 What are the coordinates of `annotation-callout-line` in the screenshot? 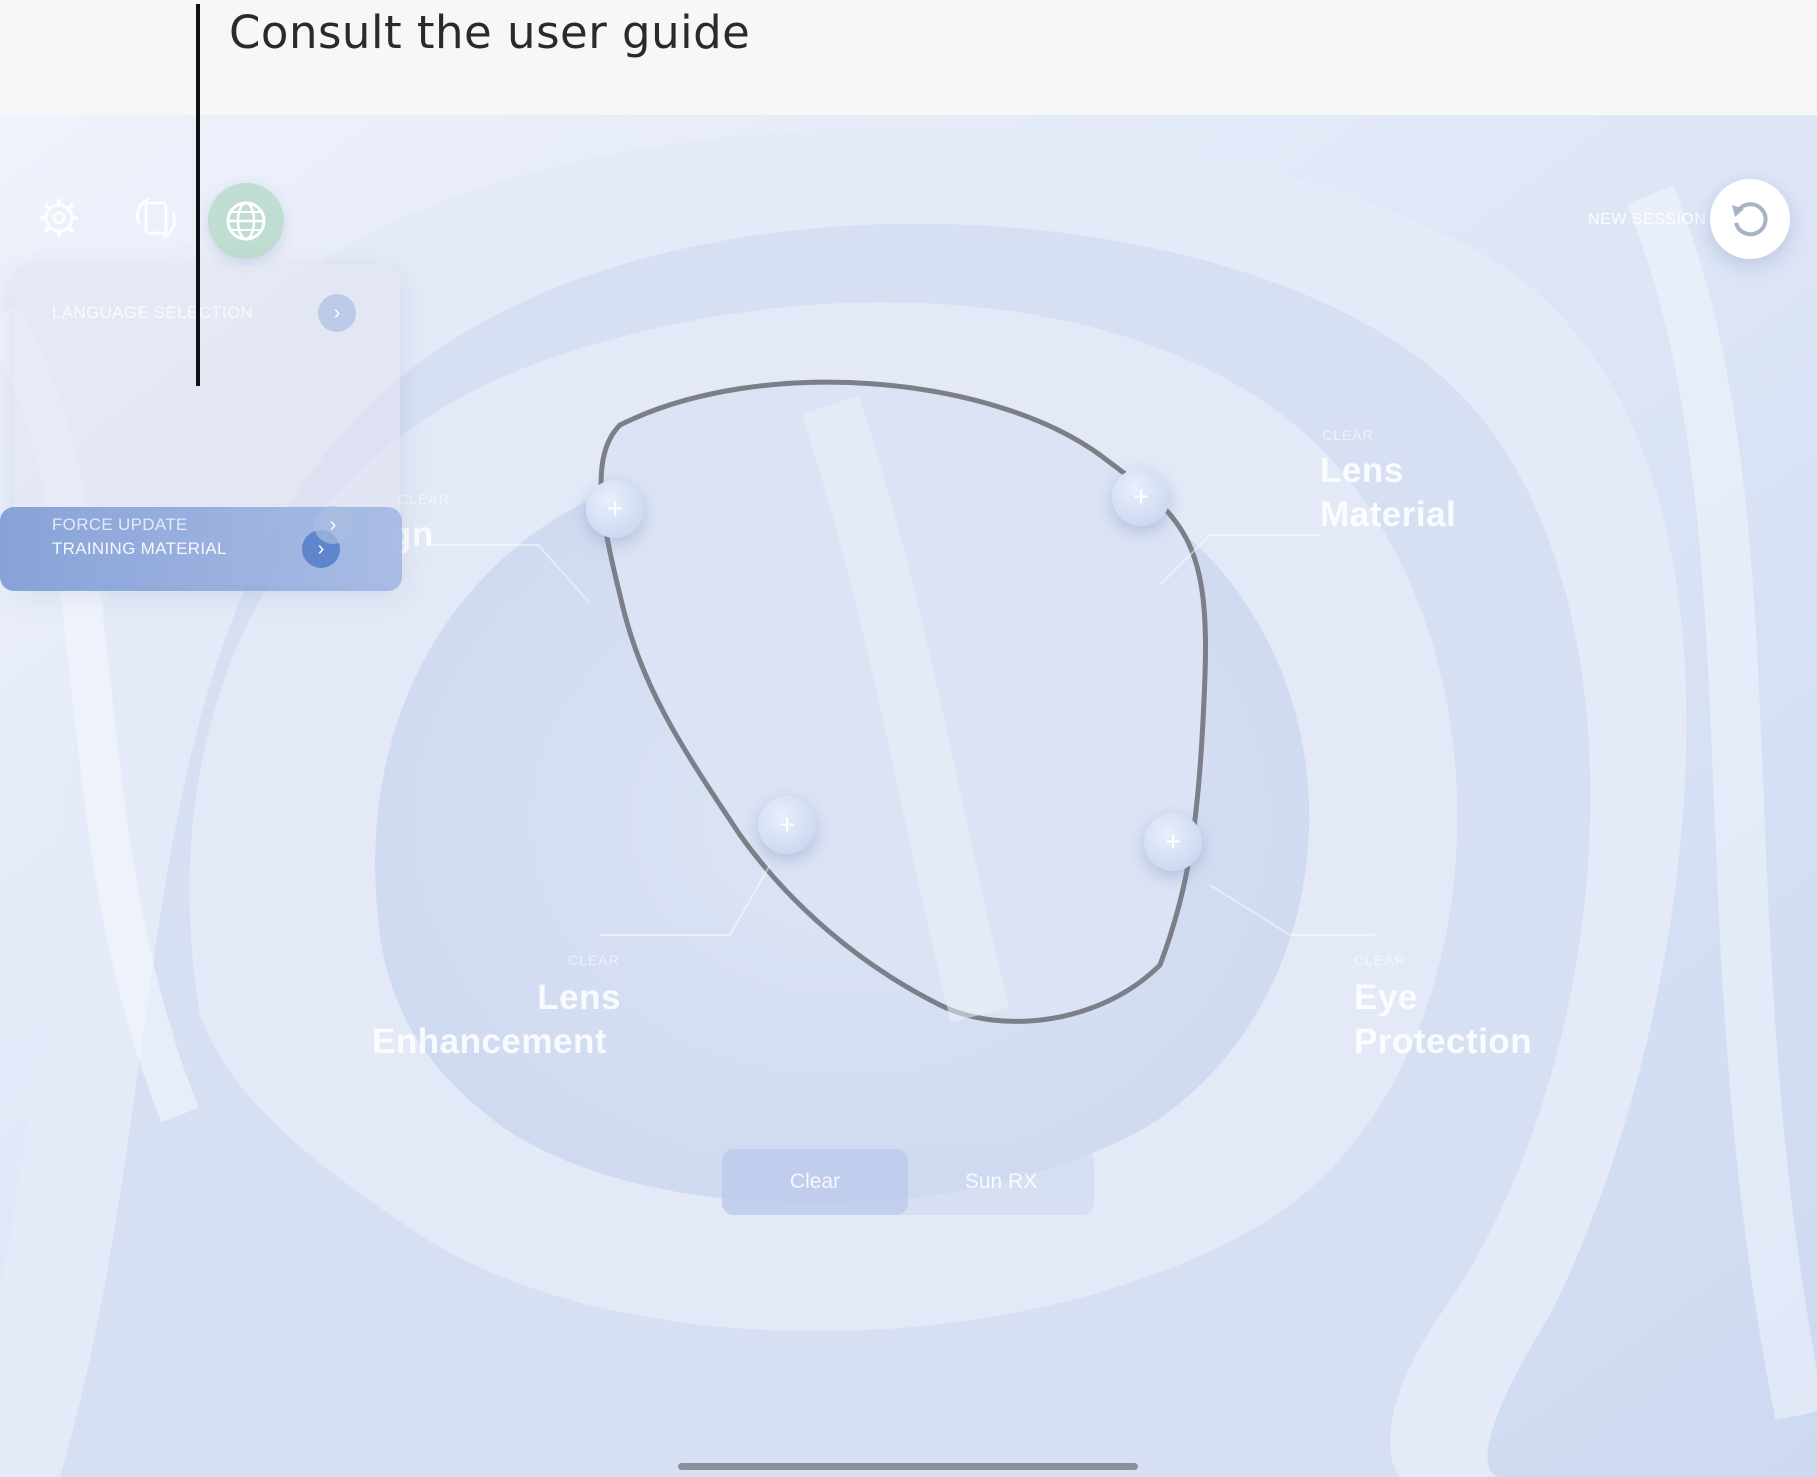 It's located at (198, 195).